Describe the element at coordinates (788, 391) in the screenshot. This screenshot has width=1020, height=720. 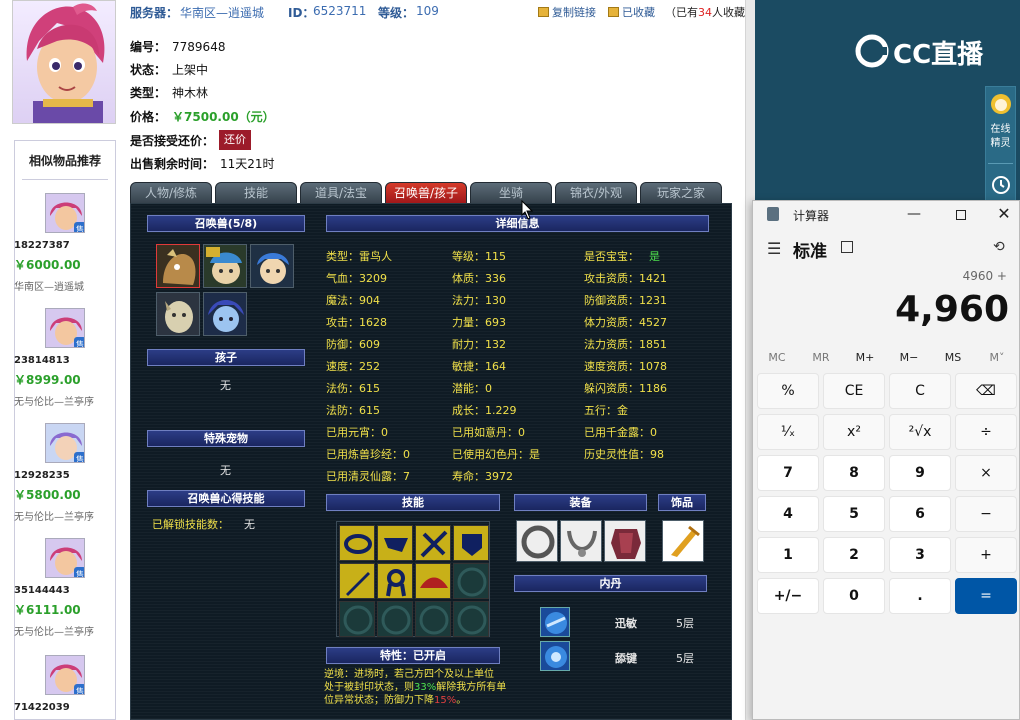
I see `percent-button: %` at that location.